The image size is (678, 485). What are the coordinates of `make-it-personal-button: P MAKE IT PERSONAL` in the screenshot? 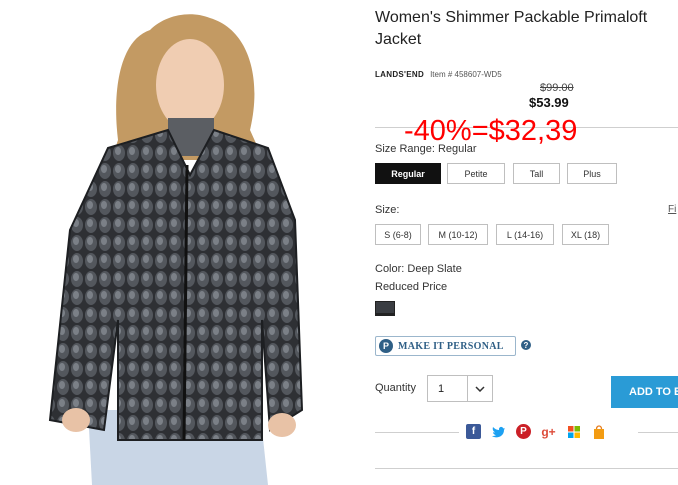 It's located at (445, 346).